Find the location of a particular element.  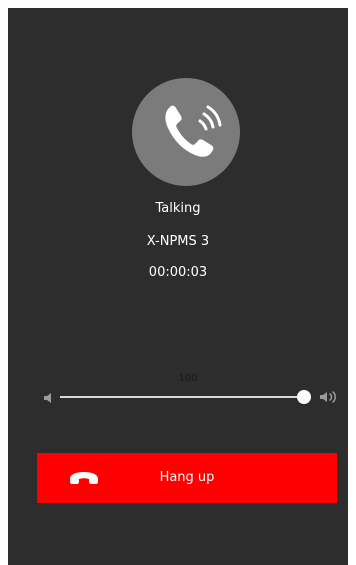

hang-up-button: Hang up is located at coordinates (187, 478).